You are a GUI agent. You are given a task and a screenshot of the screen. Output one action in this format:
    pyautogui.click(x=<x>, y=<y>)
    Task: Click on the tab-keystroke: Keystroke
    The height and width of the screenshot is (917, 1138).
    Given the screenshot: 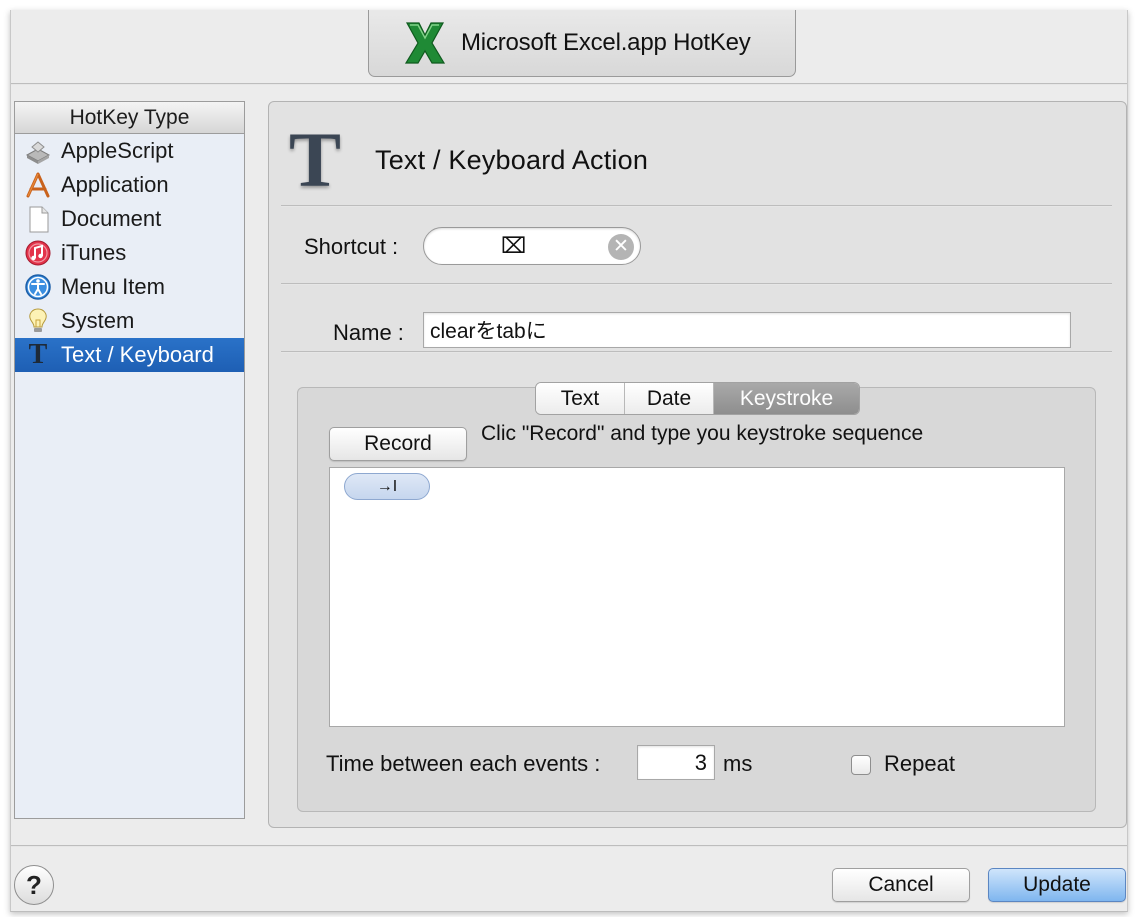 What is the action you would take?
    pyautogui.click(x=786, y=398)
    